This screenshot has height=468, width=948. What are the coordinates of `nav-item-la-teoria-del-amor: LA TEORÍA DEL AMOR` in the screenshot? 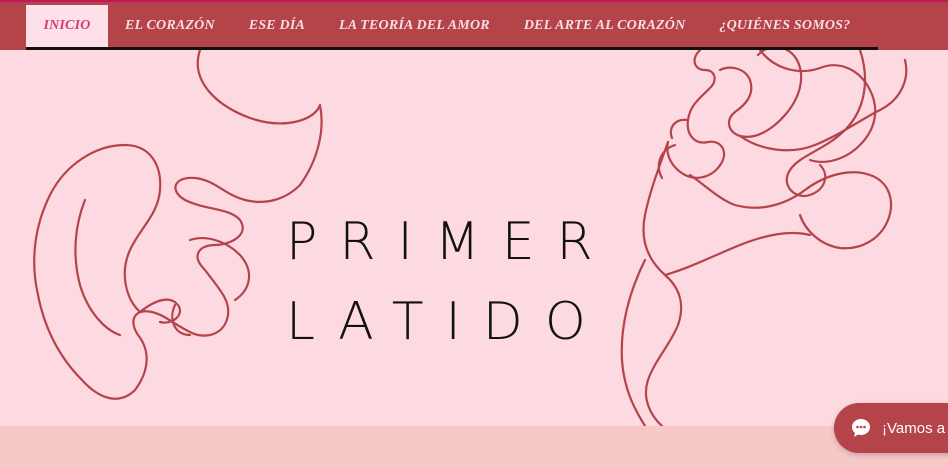 It's located at (414, 26).